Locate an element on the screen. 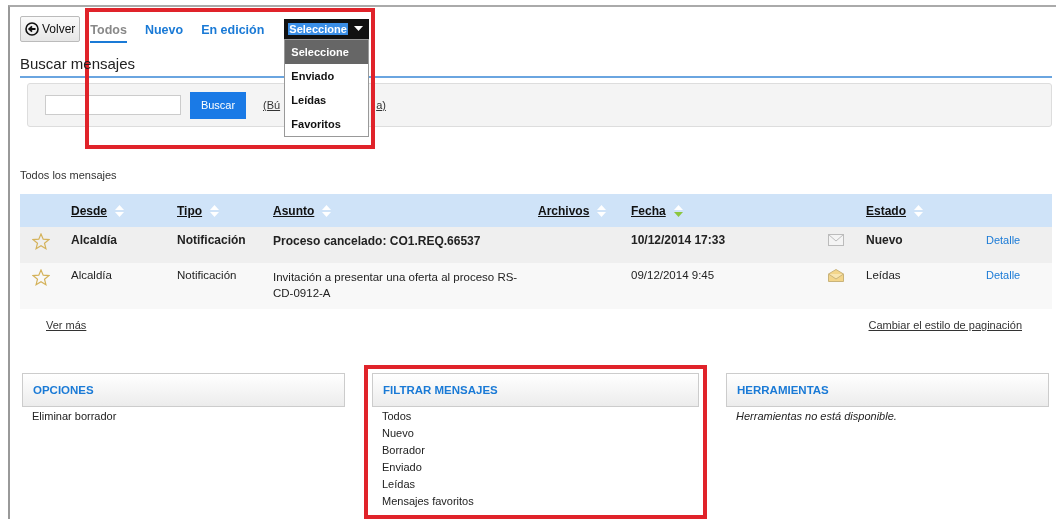  tab: En edición is located at coordinates (233, 31).